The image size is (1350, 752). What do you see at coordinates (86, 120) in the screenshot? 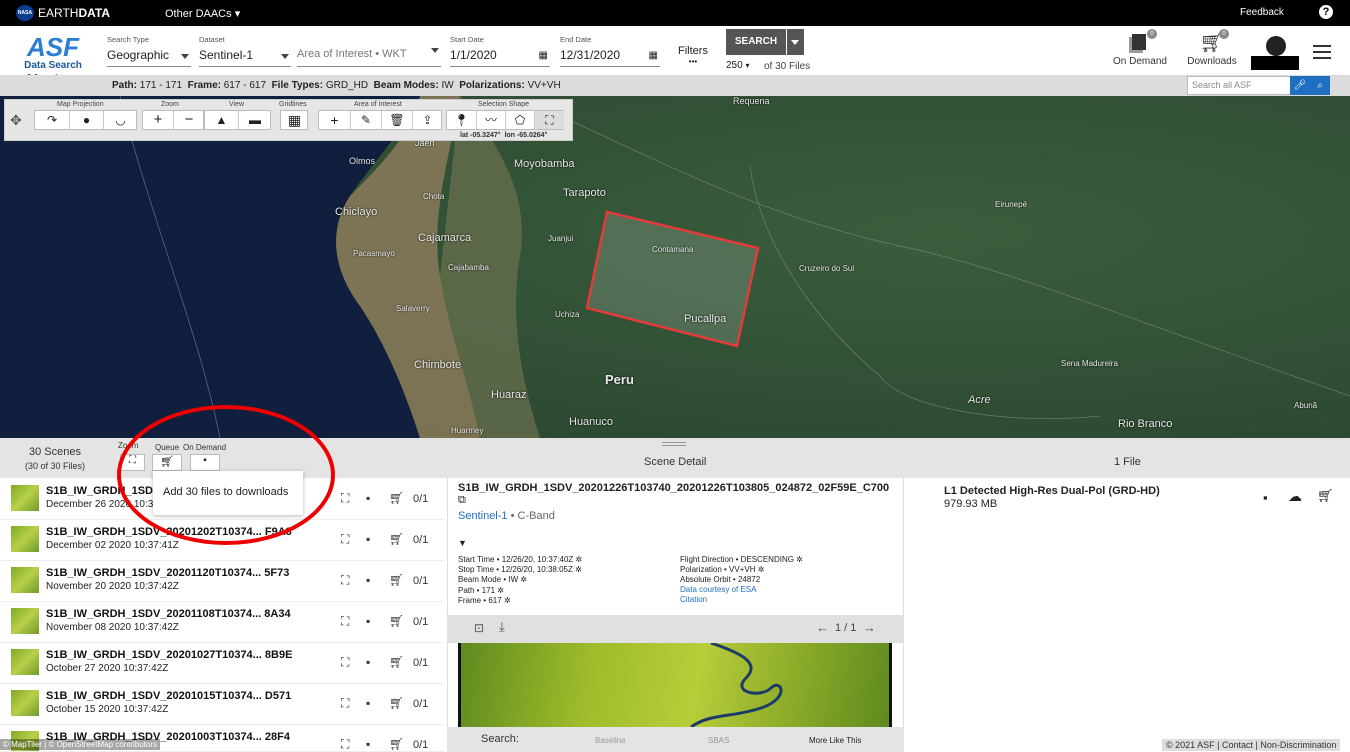
I see `globe-projection-icon: ●` at bounding box center [86, 120].